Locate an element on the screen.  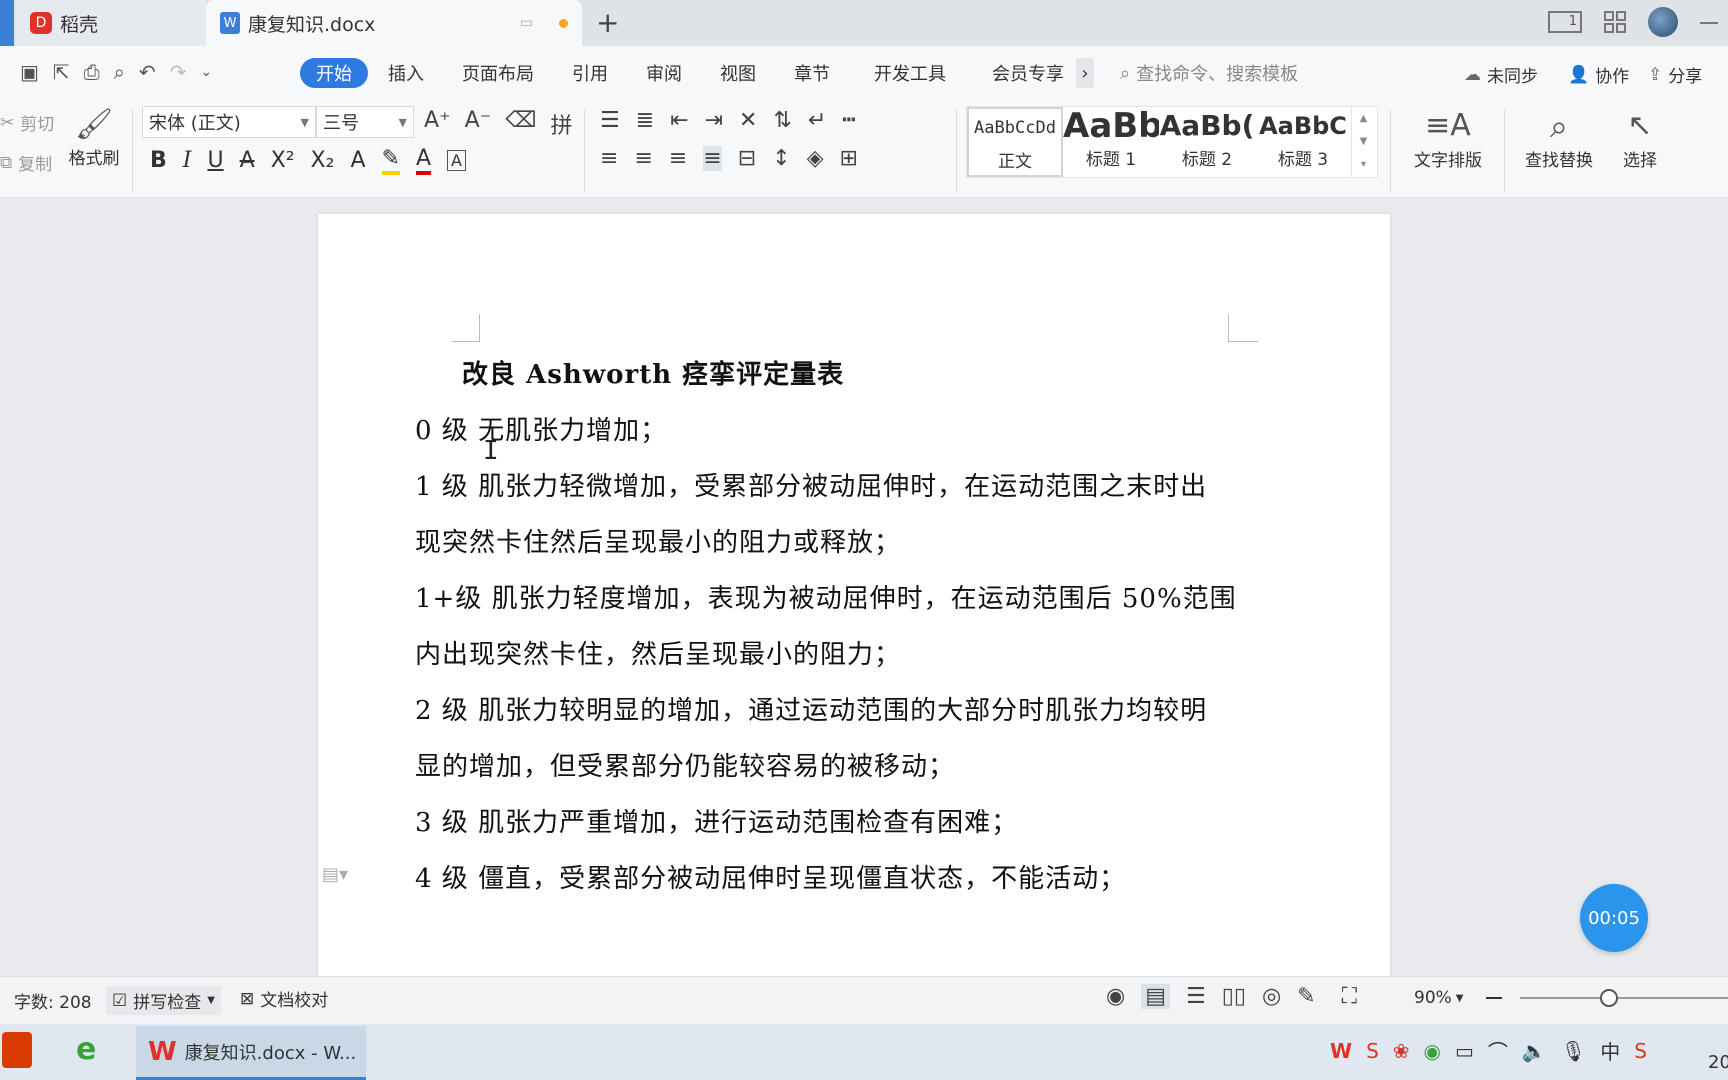
wps-tray-icon: W is located at coordinates (1341, 1051).